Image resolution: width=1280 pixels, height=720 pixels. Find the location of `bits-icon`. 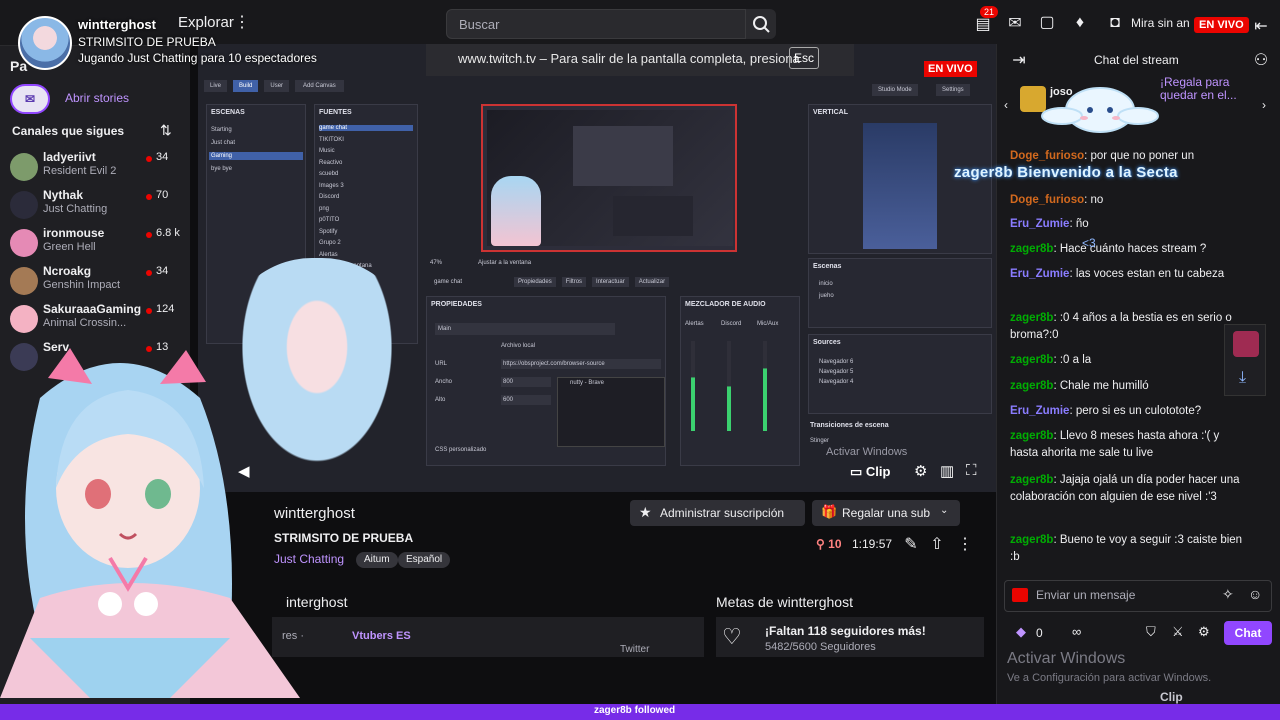

bits-icon is located at coordinates (1020, 595).